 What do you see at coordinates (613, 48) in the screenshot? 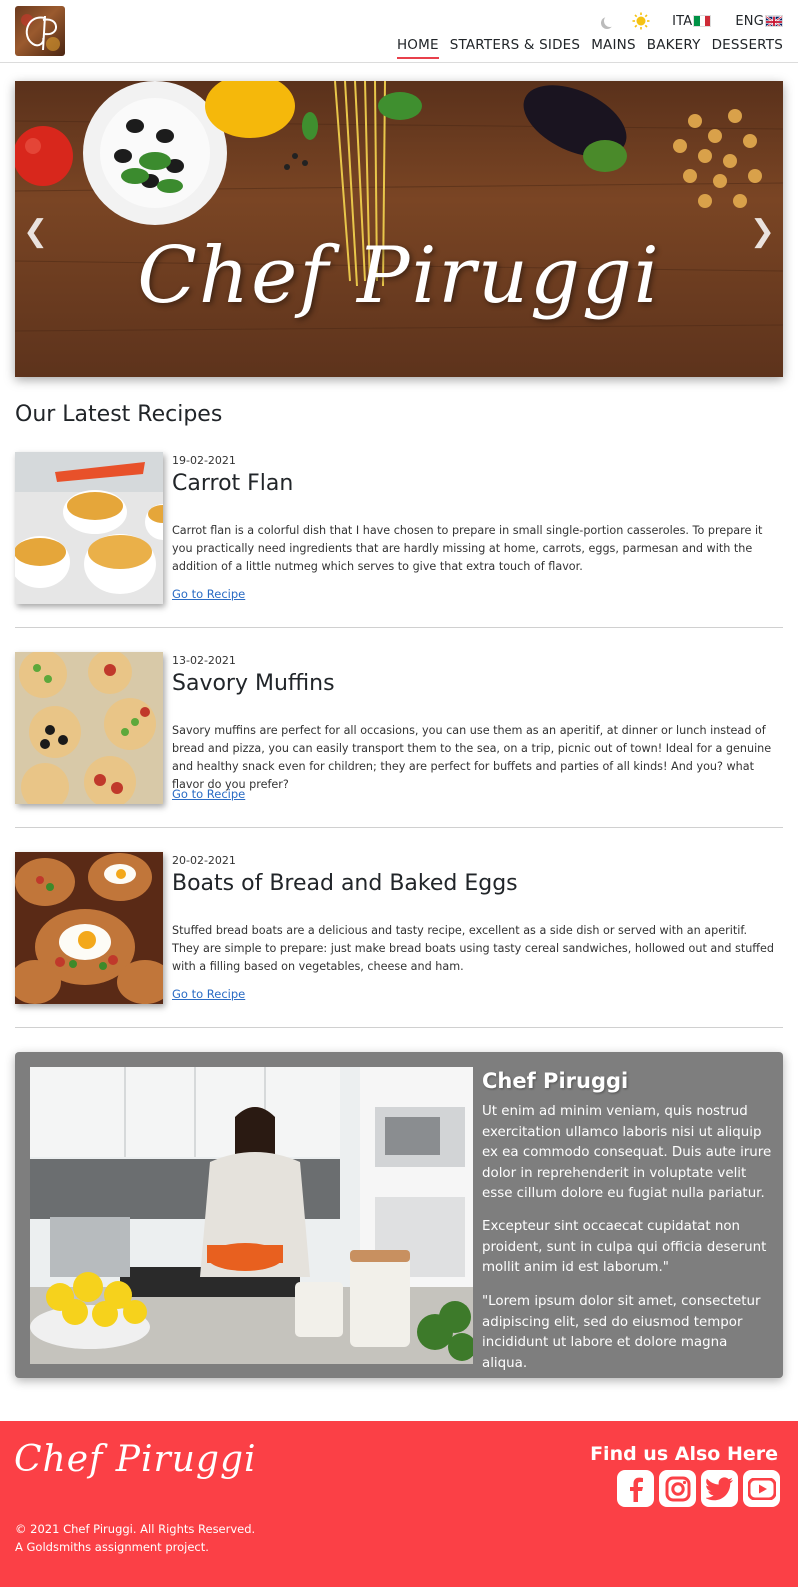
I see `nav-mains: MAINS` at bounding box center [613, 48].